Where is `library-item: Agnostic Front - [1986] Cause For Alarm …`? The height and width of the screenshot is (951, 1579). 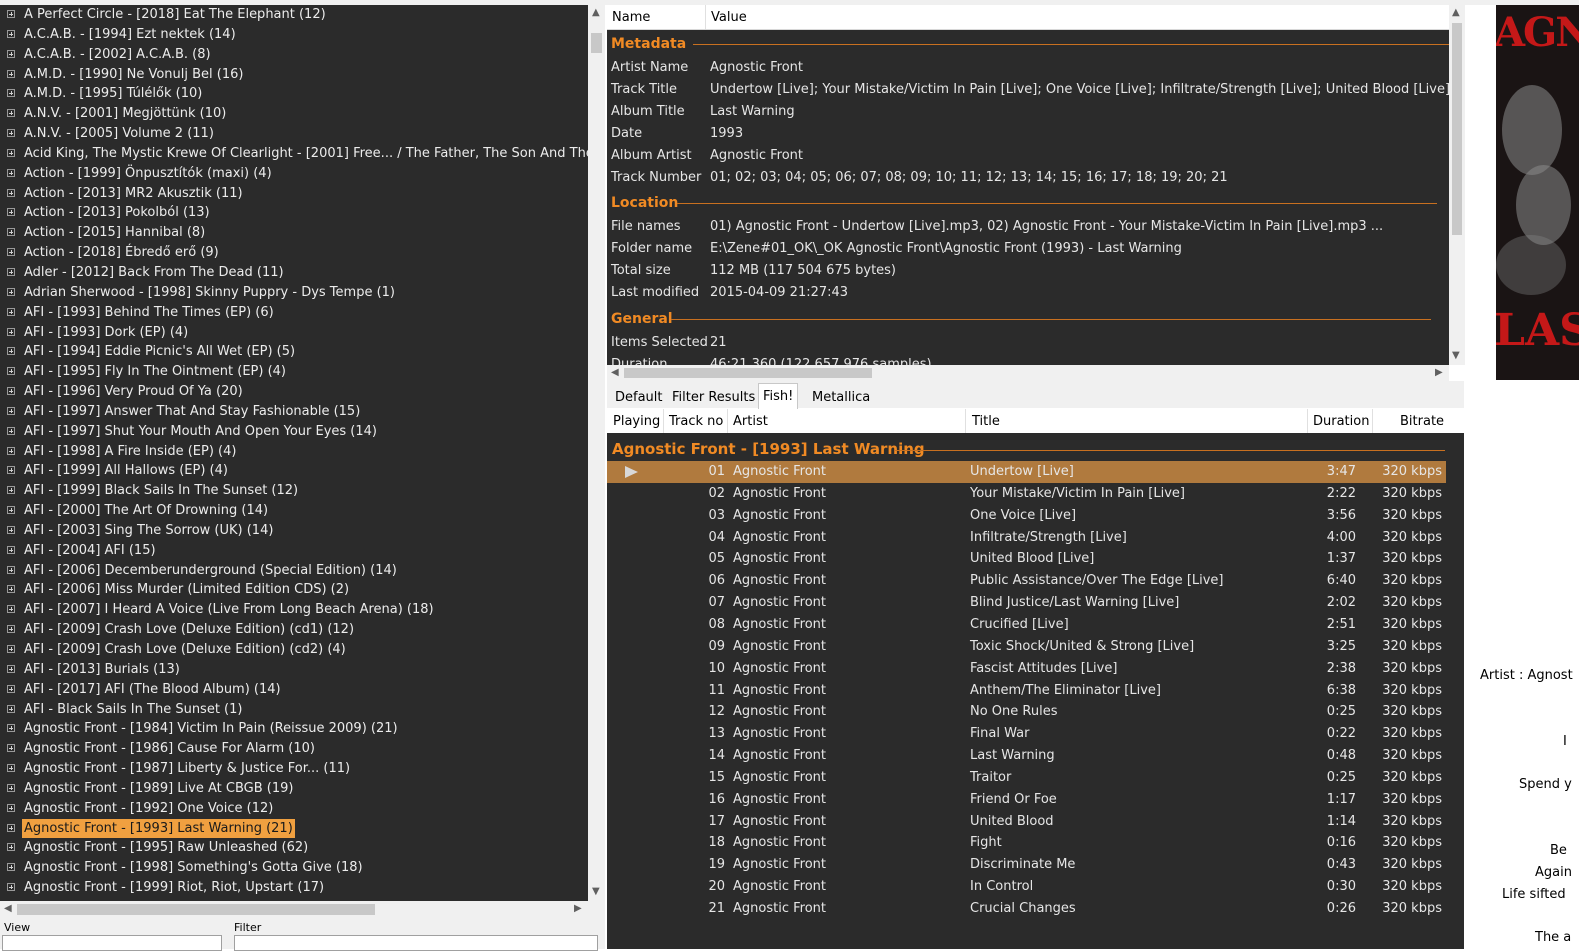
library-item: Agnostic Front - [1986] Cause For Alarm … is located at coordinates (294, 749).